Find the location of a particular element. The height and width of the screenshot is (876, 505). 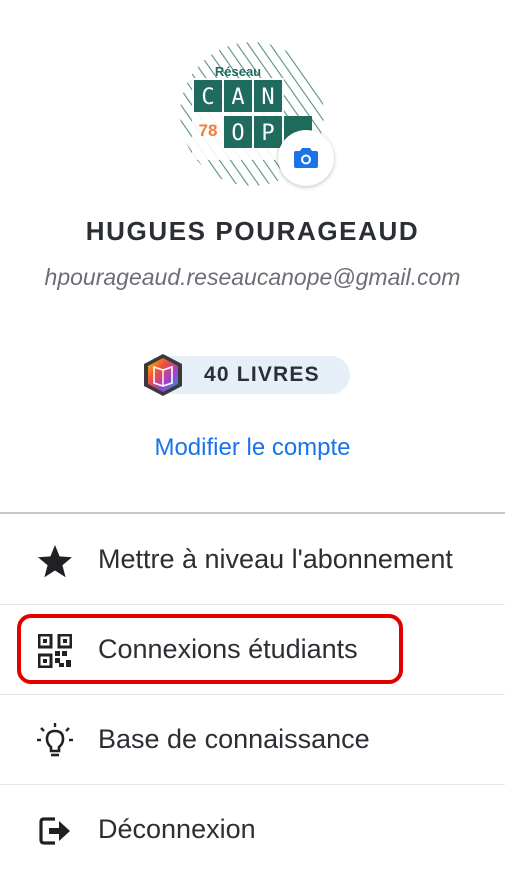

logo-number: 78 is located at coordinates (208, 130).